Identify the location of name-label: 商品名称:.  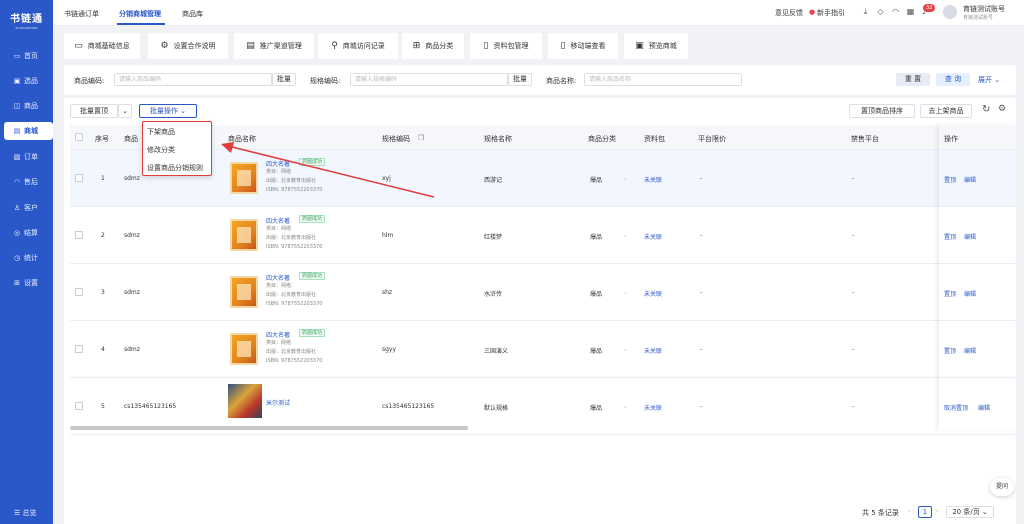
(561, 81).